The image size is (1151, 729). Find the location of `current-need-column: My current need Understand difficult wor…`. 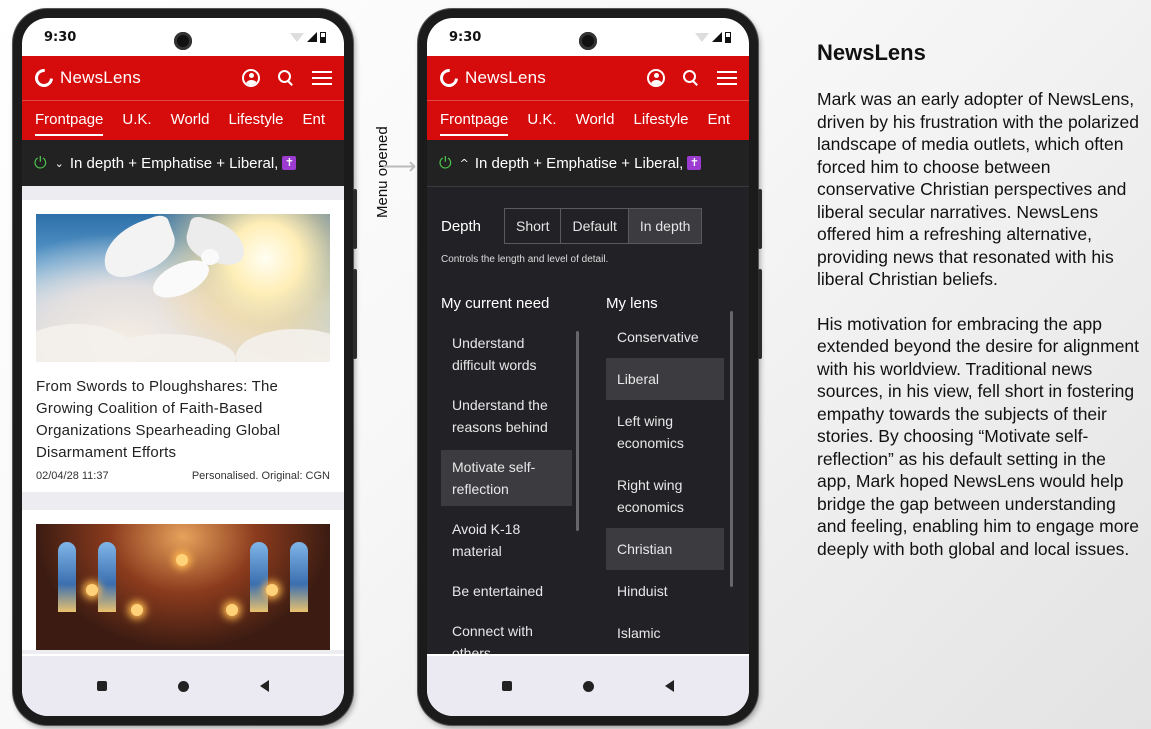

current-need-column: My current need Understand difficult wor… is located at coordinates (523, 474).